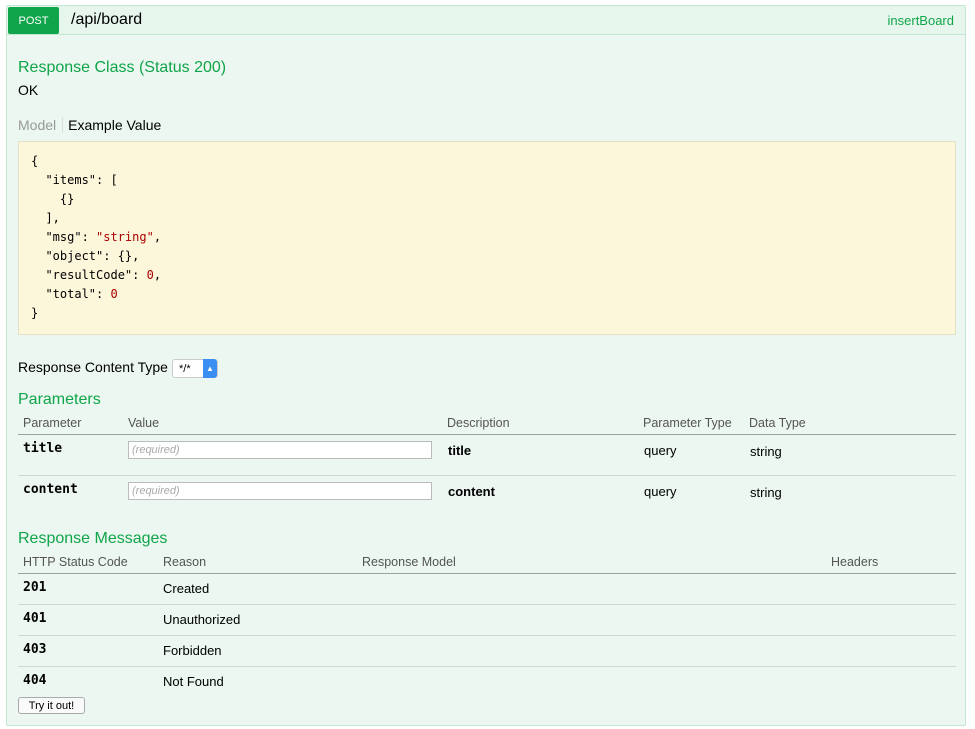  What do you see at coordinates (28, 90) in the screenshot?
I see `response-class-status: OK` at bounding box center [28, 90].